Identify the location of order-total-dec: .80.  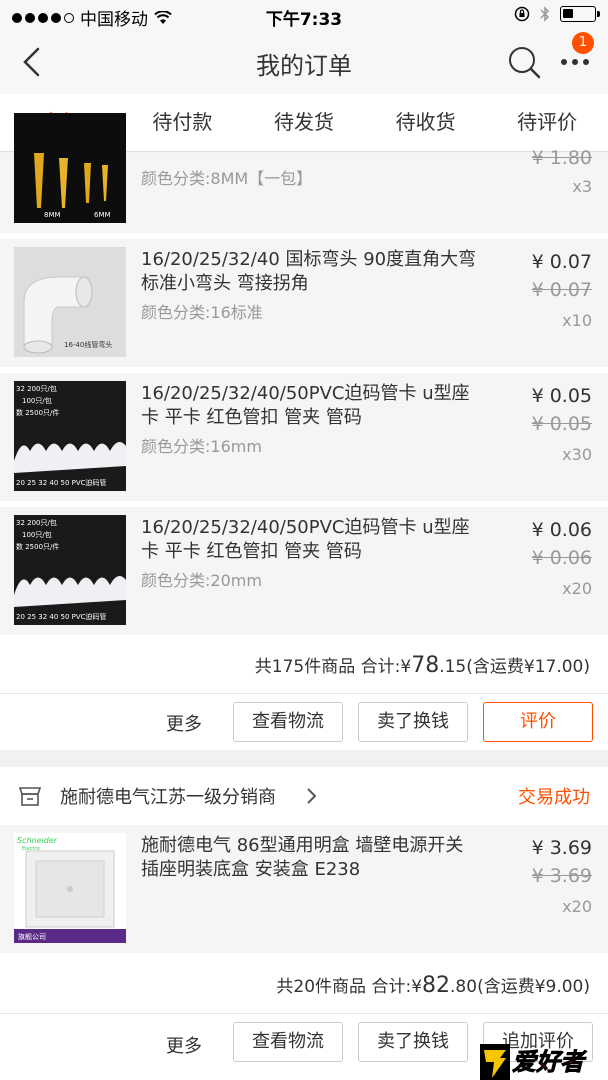
(464, 987).